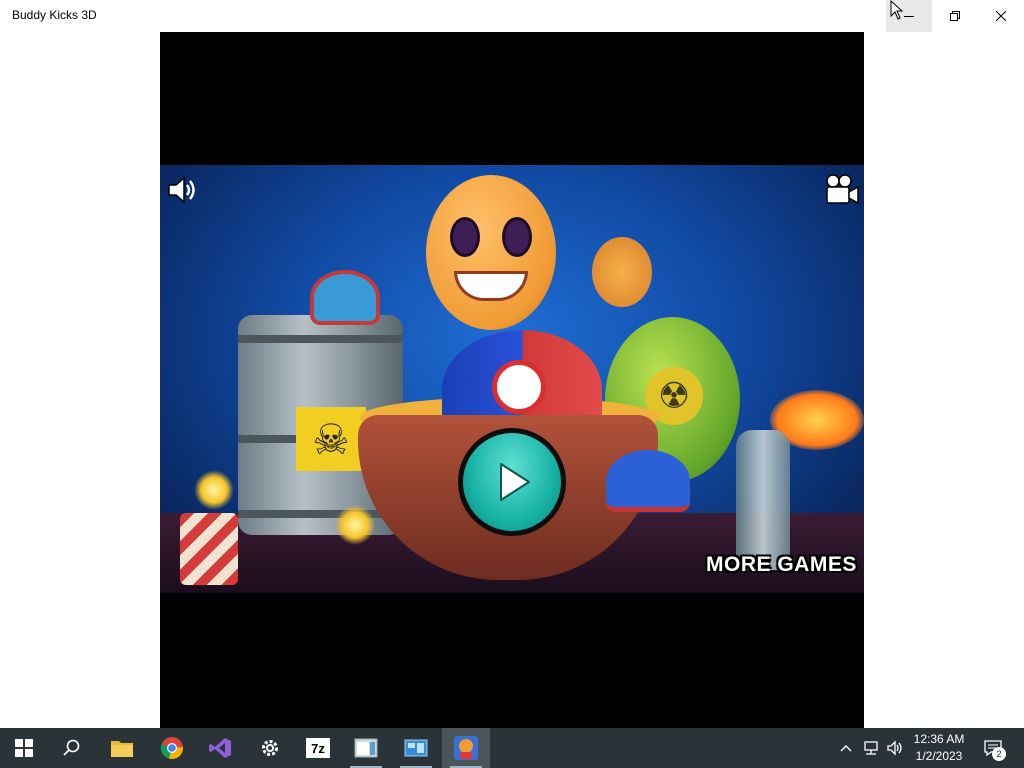 The width and height of the screenshot is (1024, 768). What do you see at coordinates (939, 756) in the screenshot?
I see `clock-date: 1/2/2023` at bounding box center [939, 756].